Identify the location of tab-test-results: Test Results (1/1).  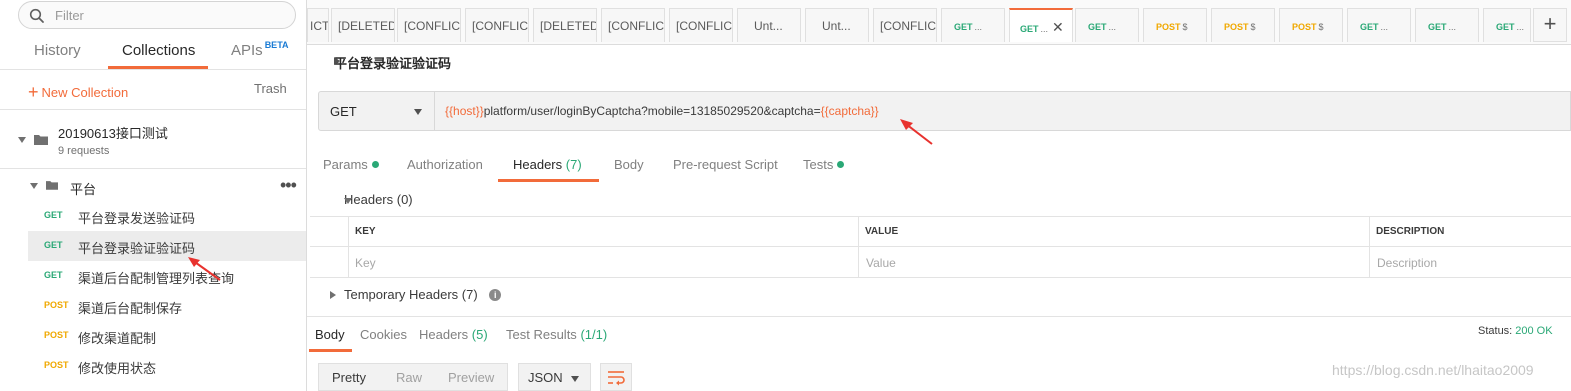
(556, 334).